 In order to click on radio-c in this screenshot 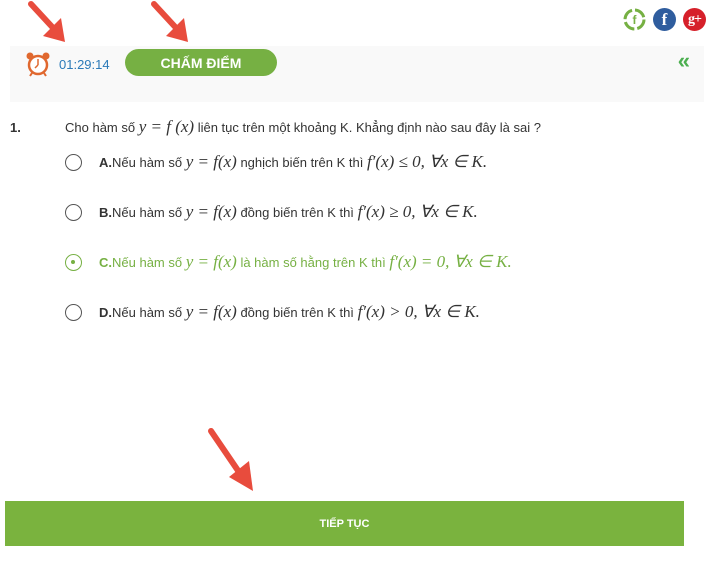, I will do `click(73, 262)`.